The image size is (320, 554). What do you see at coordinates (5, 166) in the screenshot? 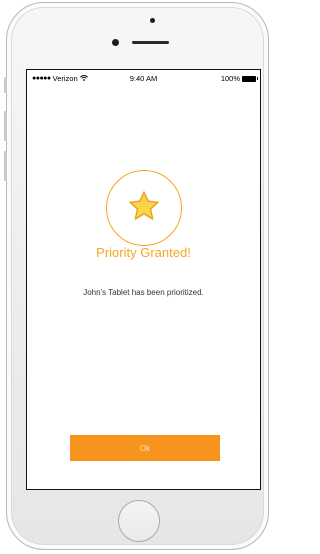
I see `volume-down-button` at bounding box center [5, 166].